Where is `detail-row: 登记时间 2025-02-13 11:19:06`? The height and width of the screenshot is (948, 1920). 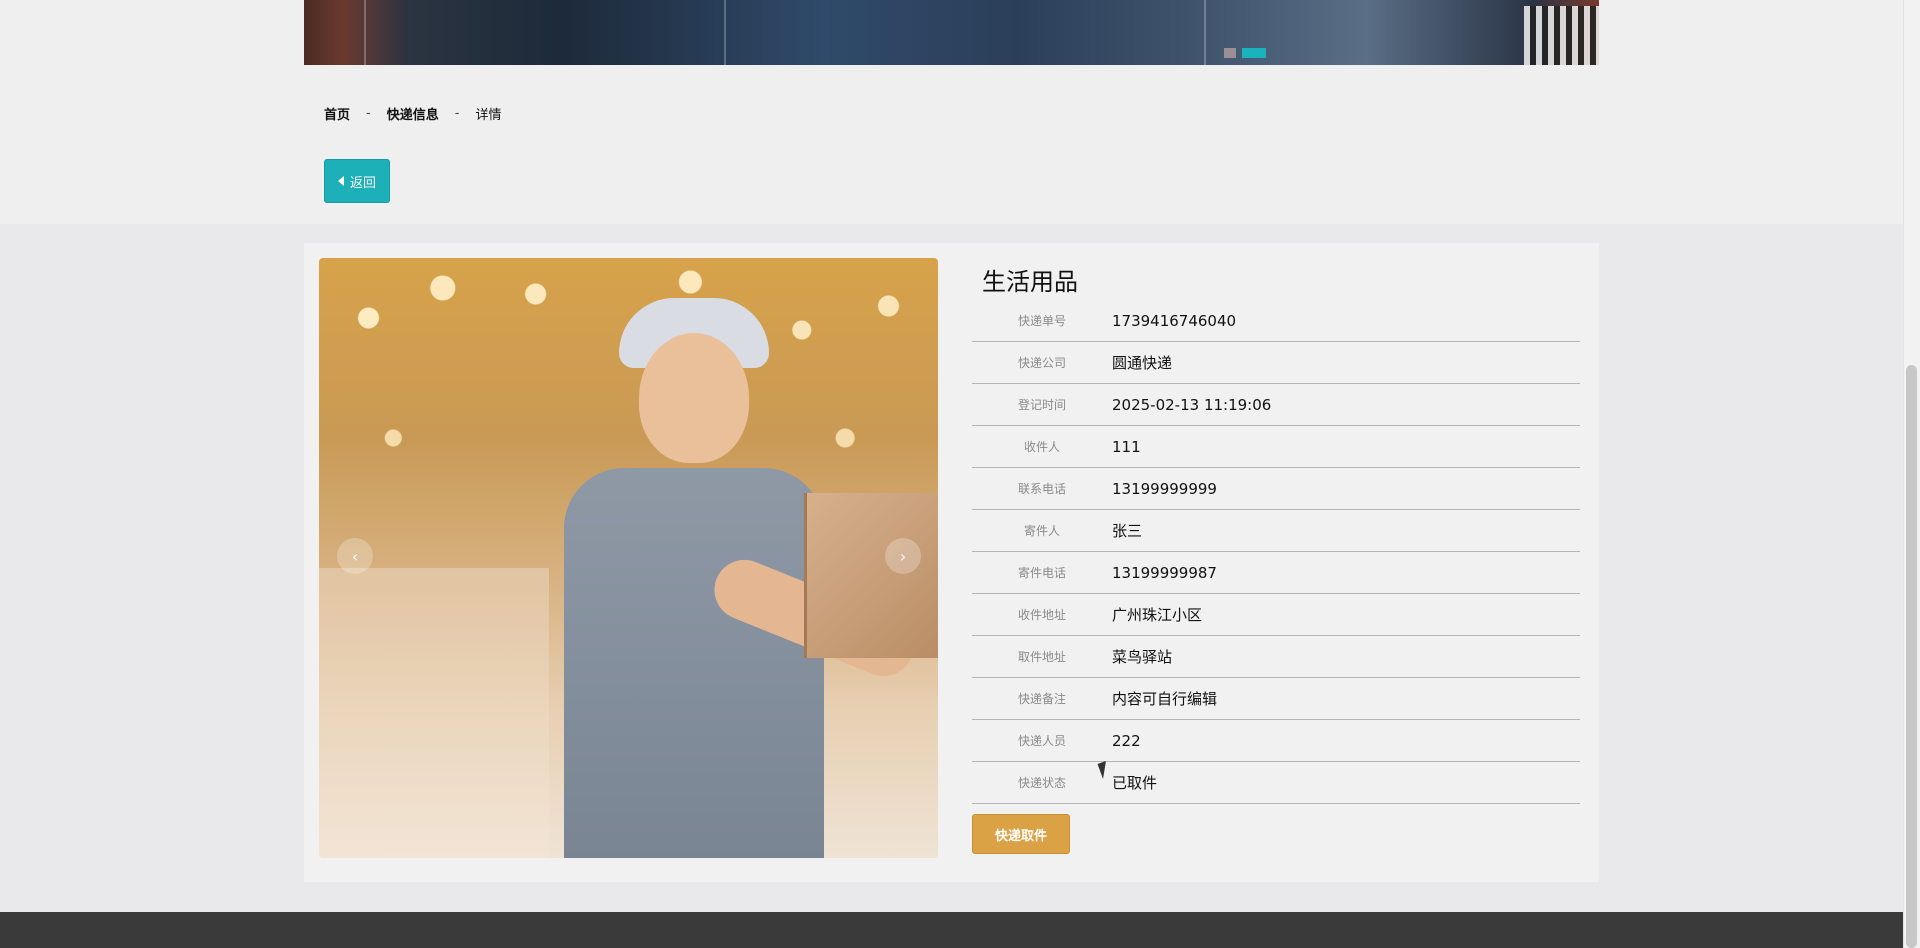 detail-row: 登记时间 2025-02-13 11:19:06 is located at coordinates (1276, 405).